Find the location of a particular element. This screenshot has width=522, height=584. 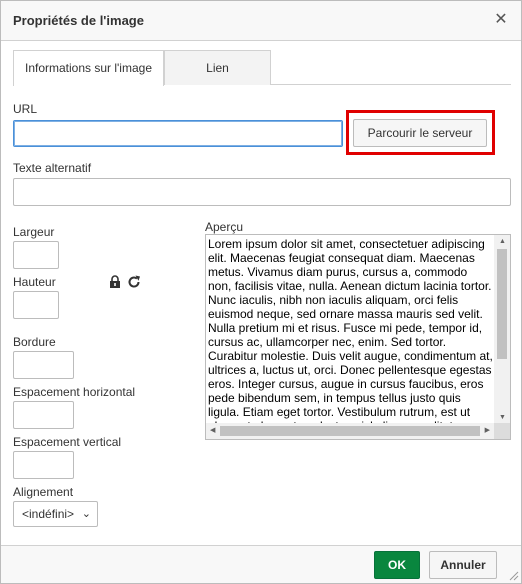

scroll-up-arrow-icon: ▲ is located at coordinates (502, 242).